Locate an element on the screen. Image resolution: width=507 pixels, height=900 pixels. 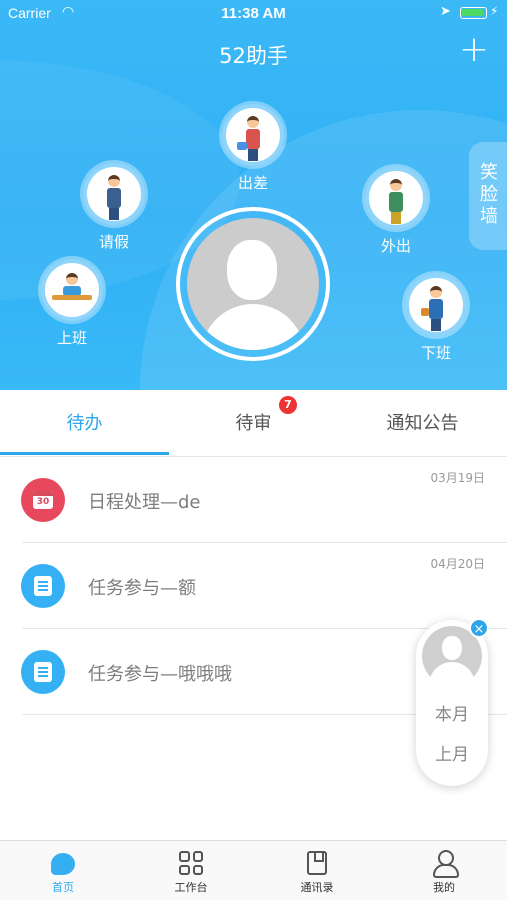
clock-in-icon is located at coordinates (72, 290).